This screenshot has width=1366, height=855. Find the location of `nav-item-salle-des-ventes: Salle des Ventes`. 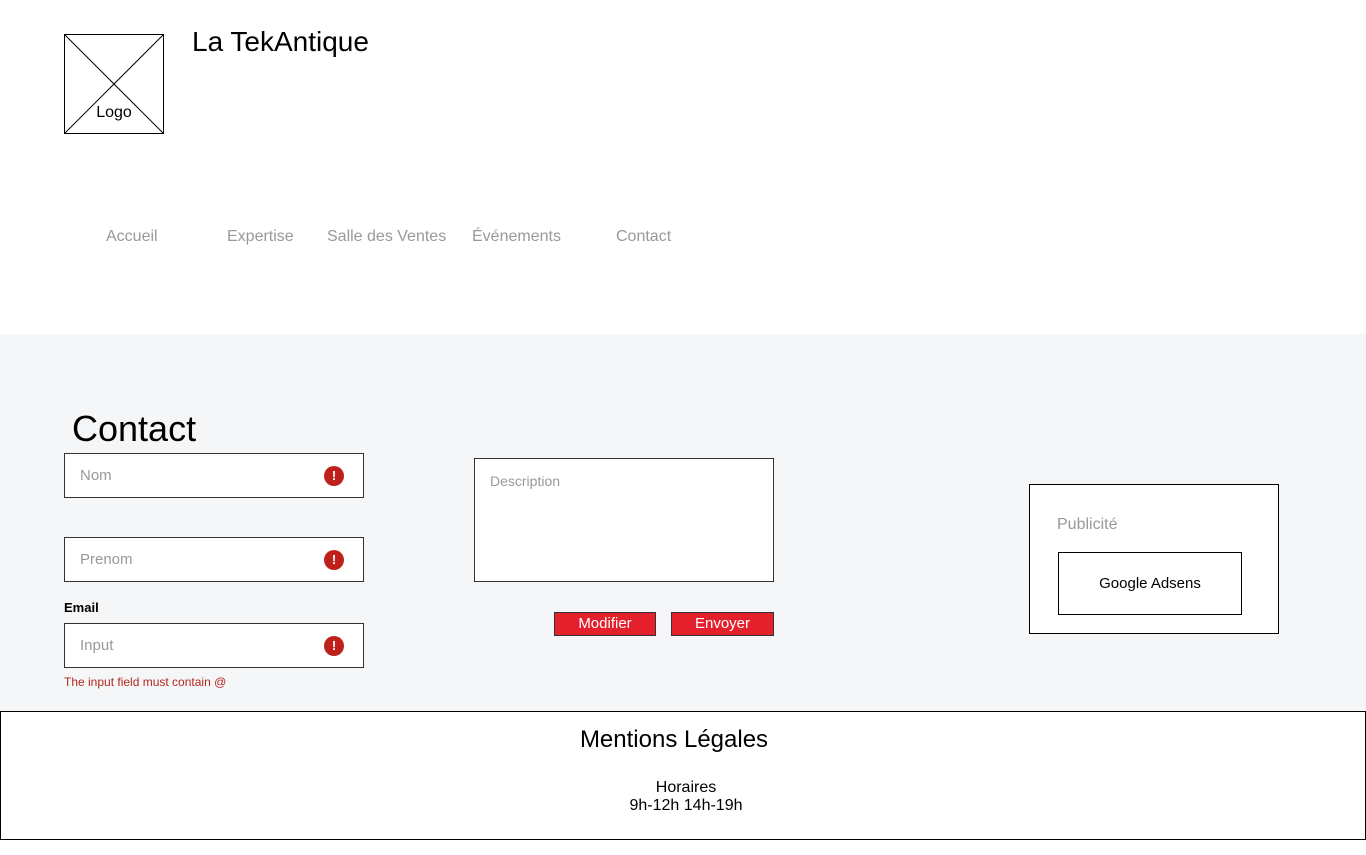

nav-item-salle-des-ventes: Salle des Ventes is located at coordinates (386, 237).